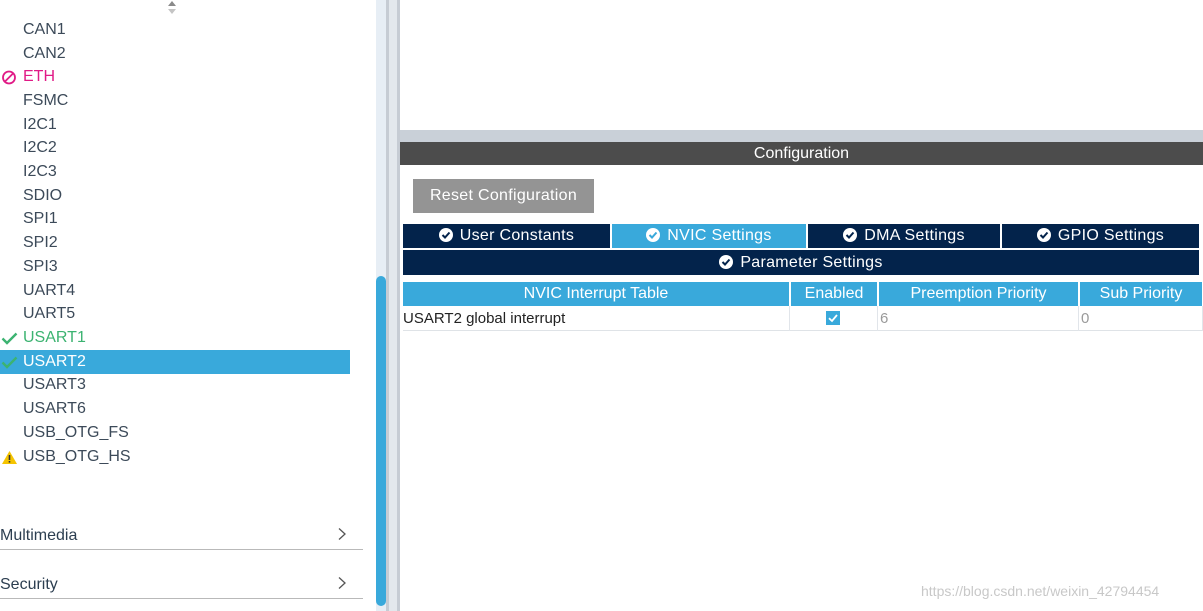  Describe the element at coordinates (40, 266) in the screenshot. I see `peripheral-label: SPI3` at that location.